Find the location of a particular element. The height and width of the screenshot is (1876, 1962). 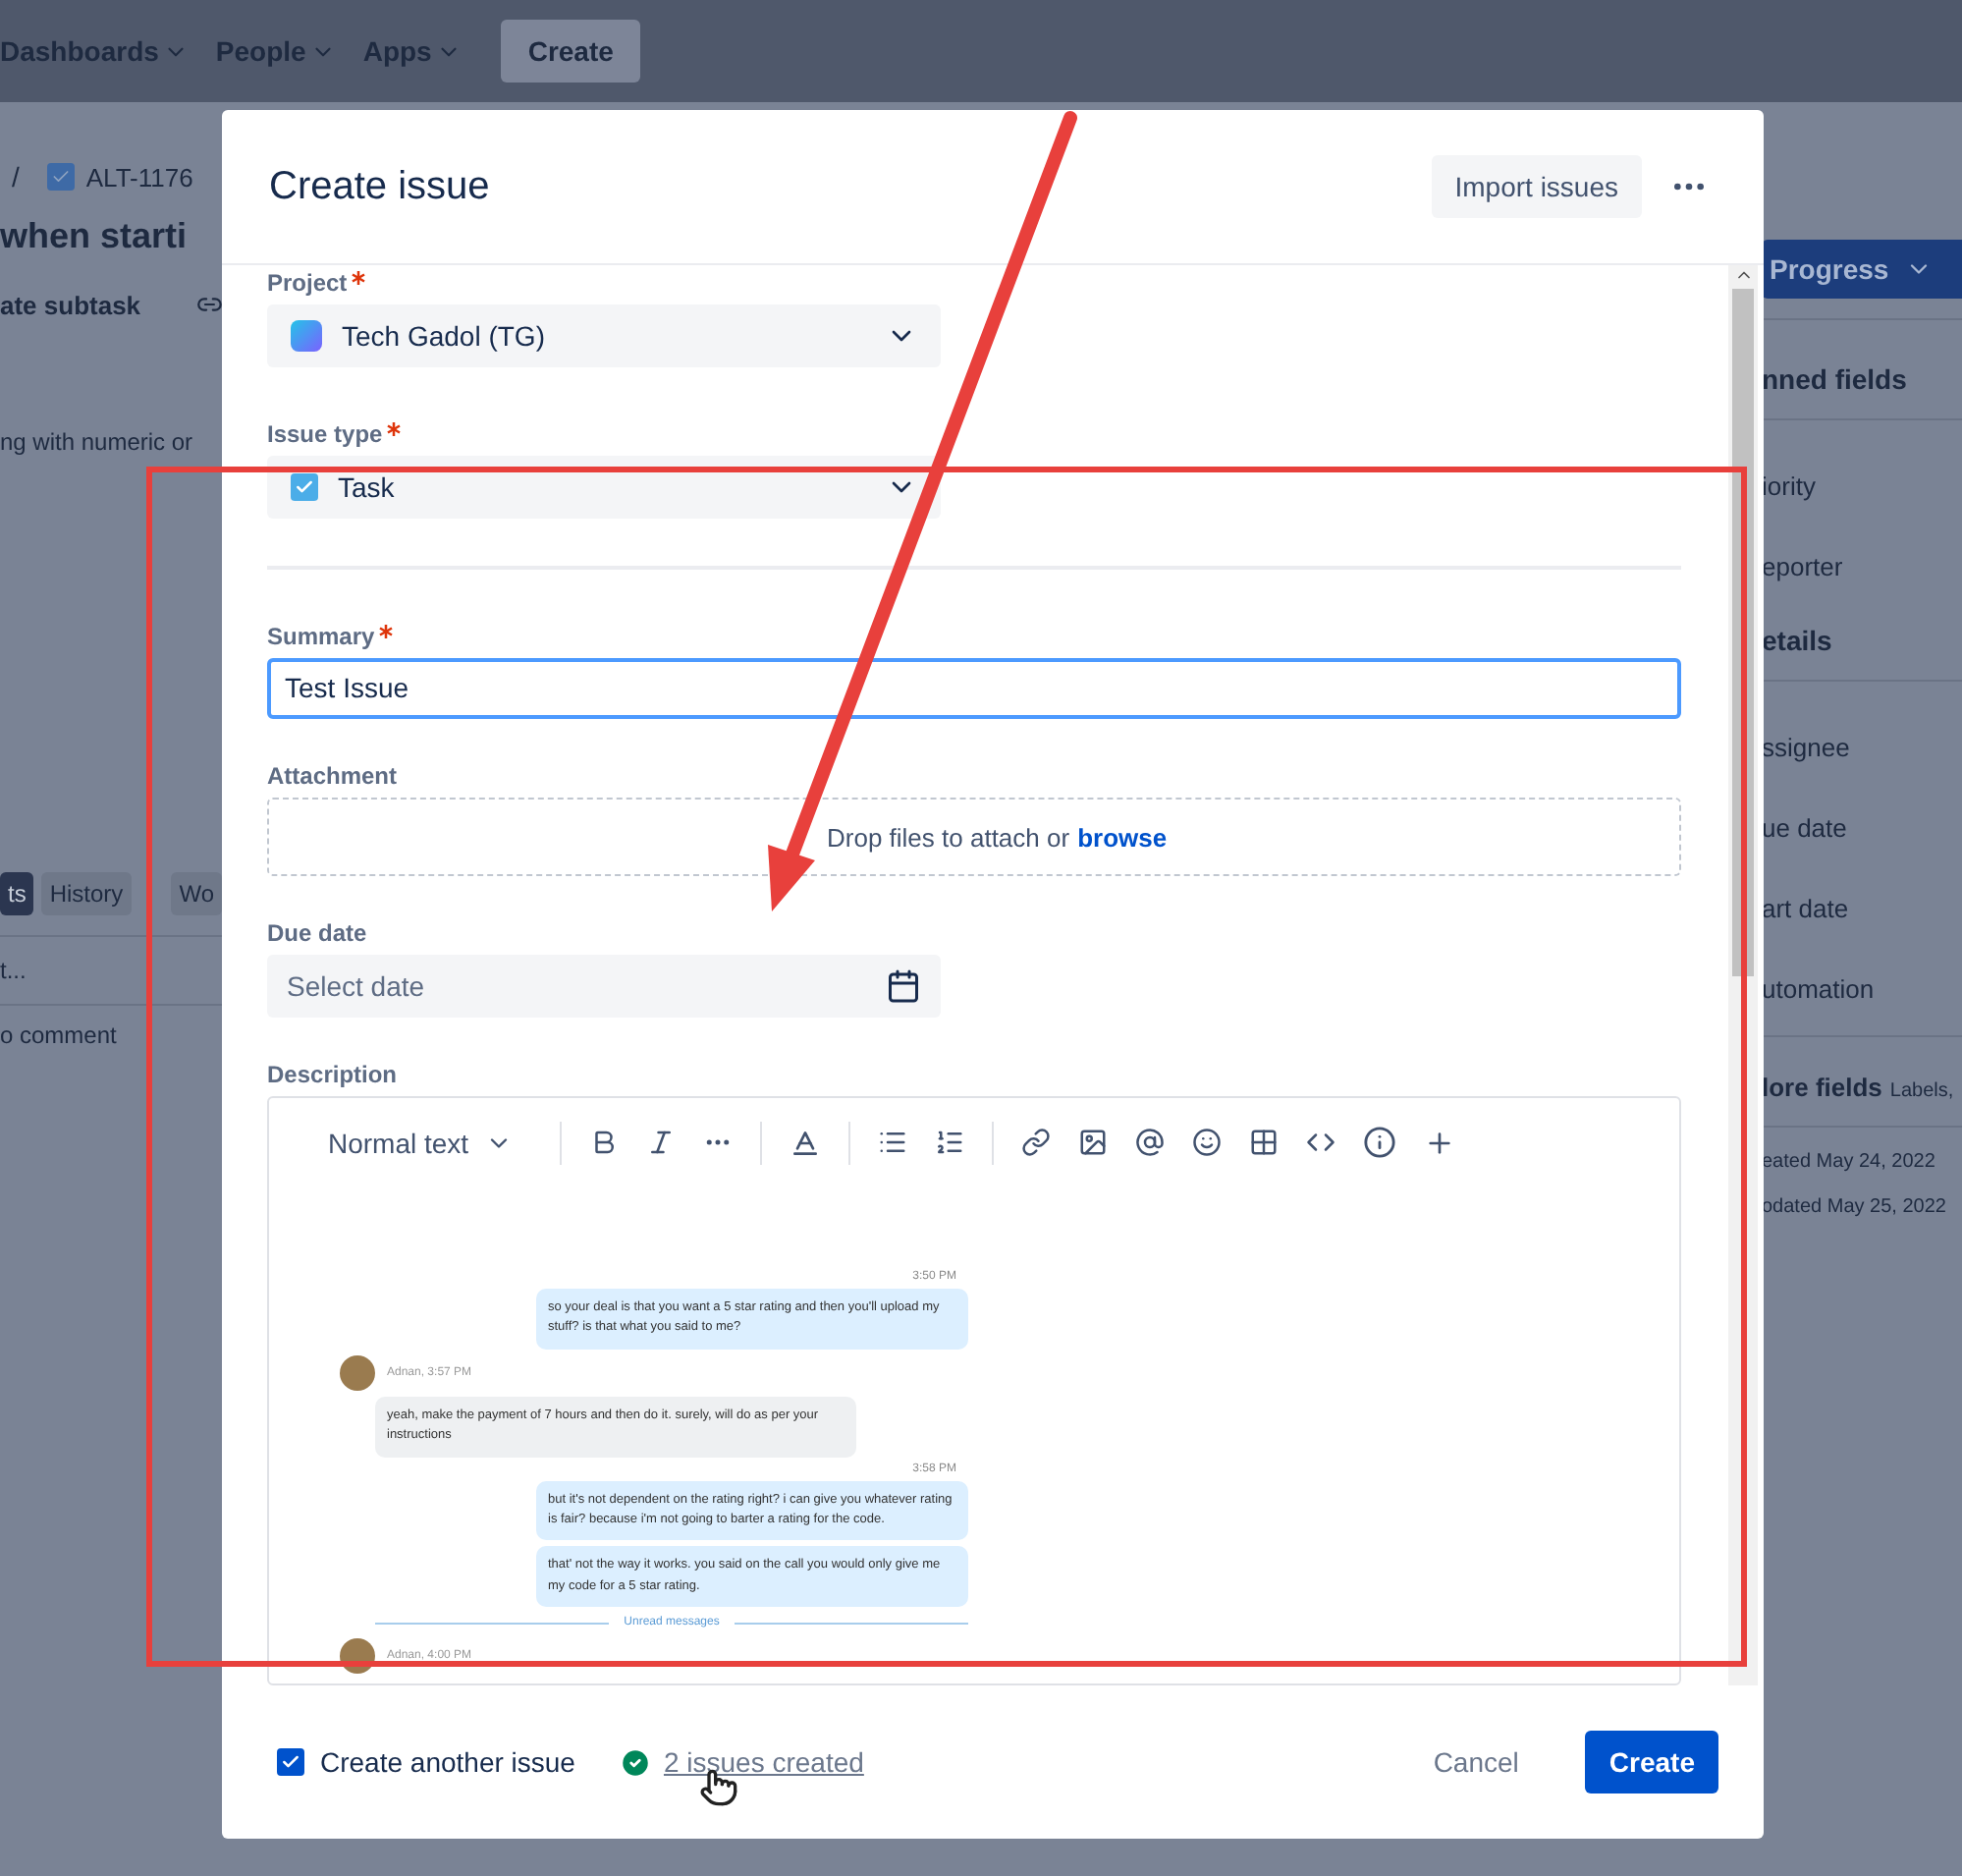

issues-created-link: 2 issues created is located at coordinates (763, 1762).